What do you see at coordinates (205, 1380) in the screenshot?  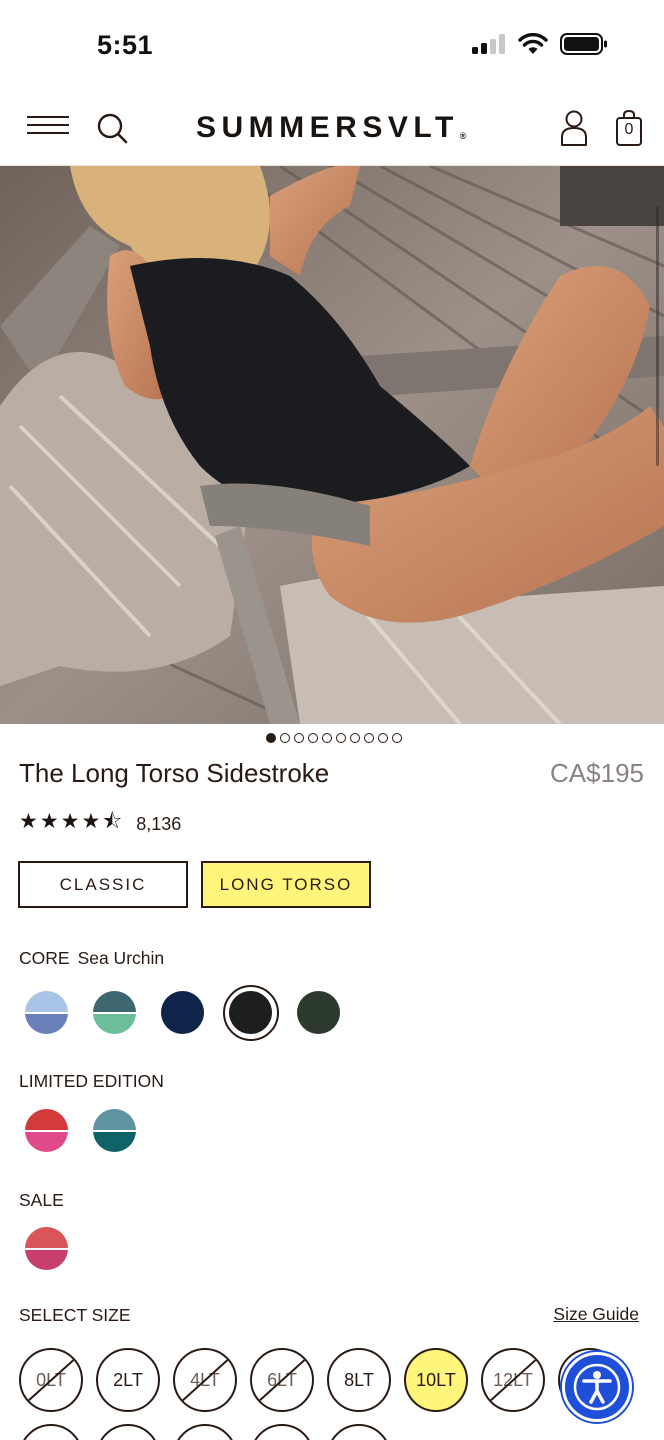 I see `size-option-4lt: 4LT` at bounding box center [205, 1380].